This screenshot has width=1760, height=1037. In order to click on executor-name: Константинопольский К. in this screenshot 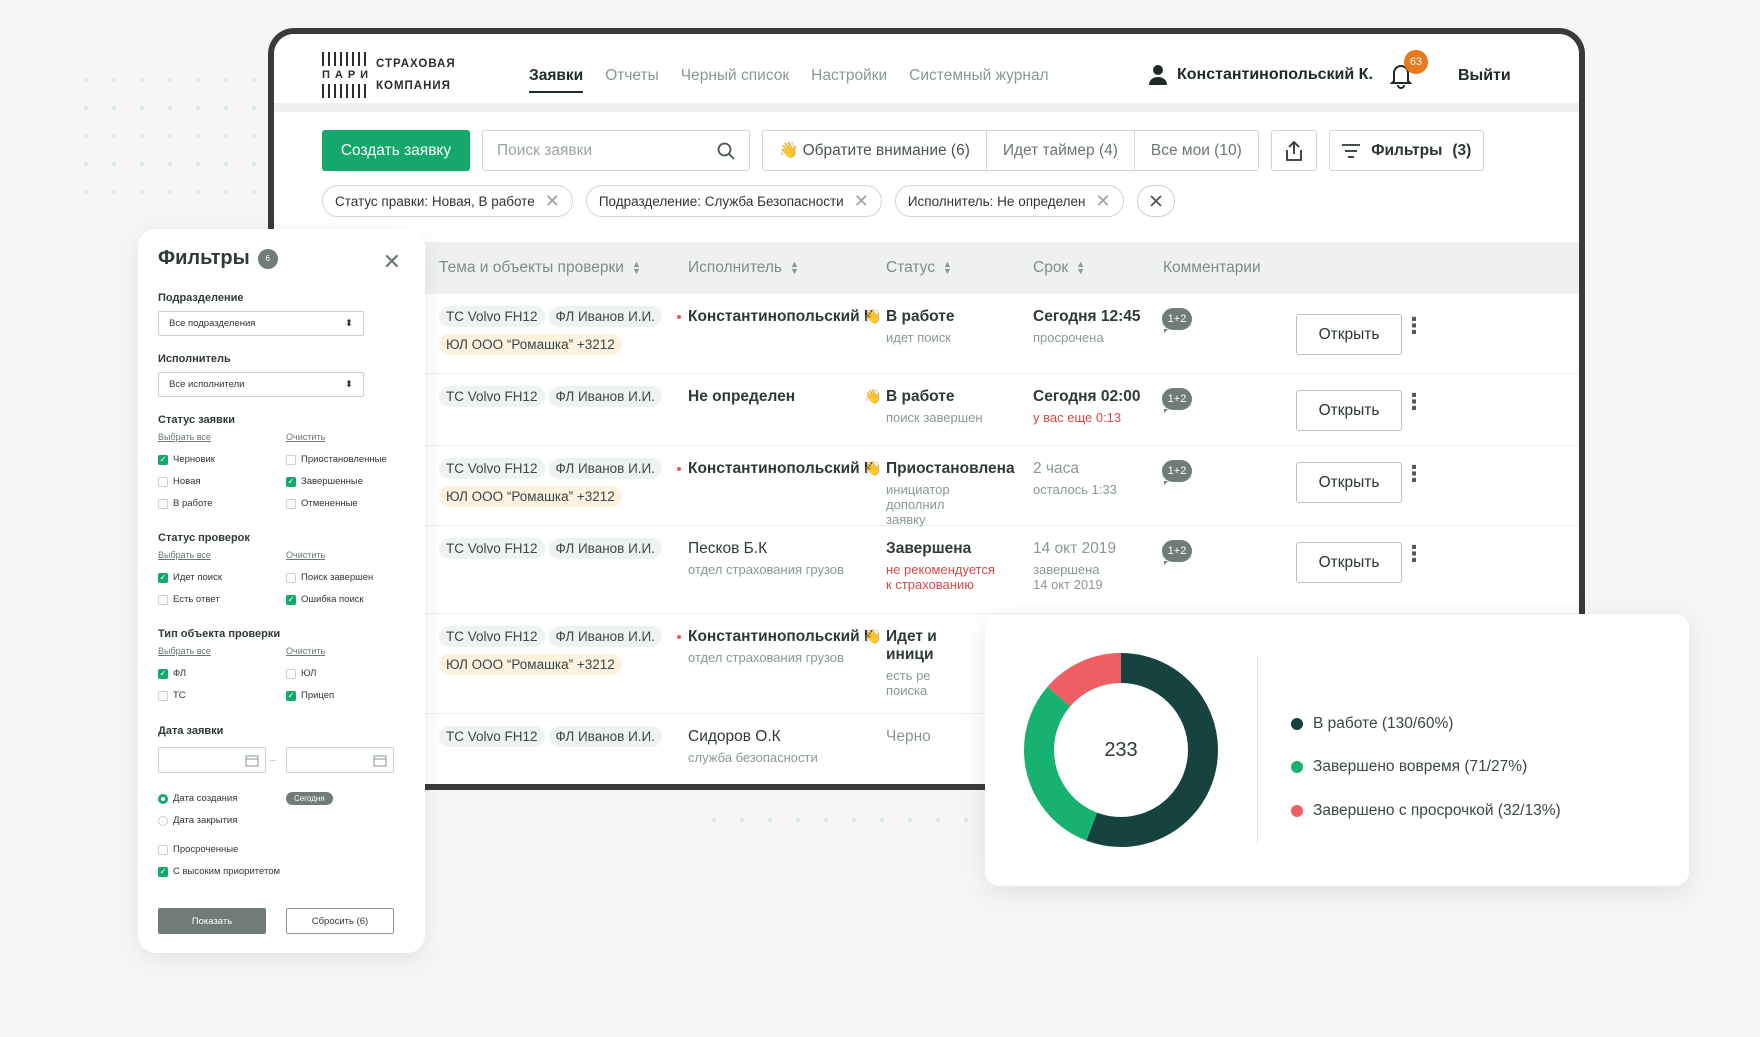, I will do `click(777, 468)`.